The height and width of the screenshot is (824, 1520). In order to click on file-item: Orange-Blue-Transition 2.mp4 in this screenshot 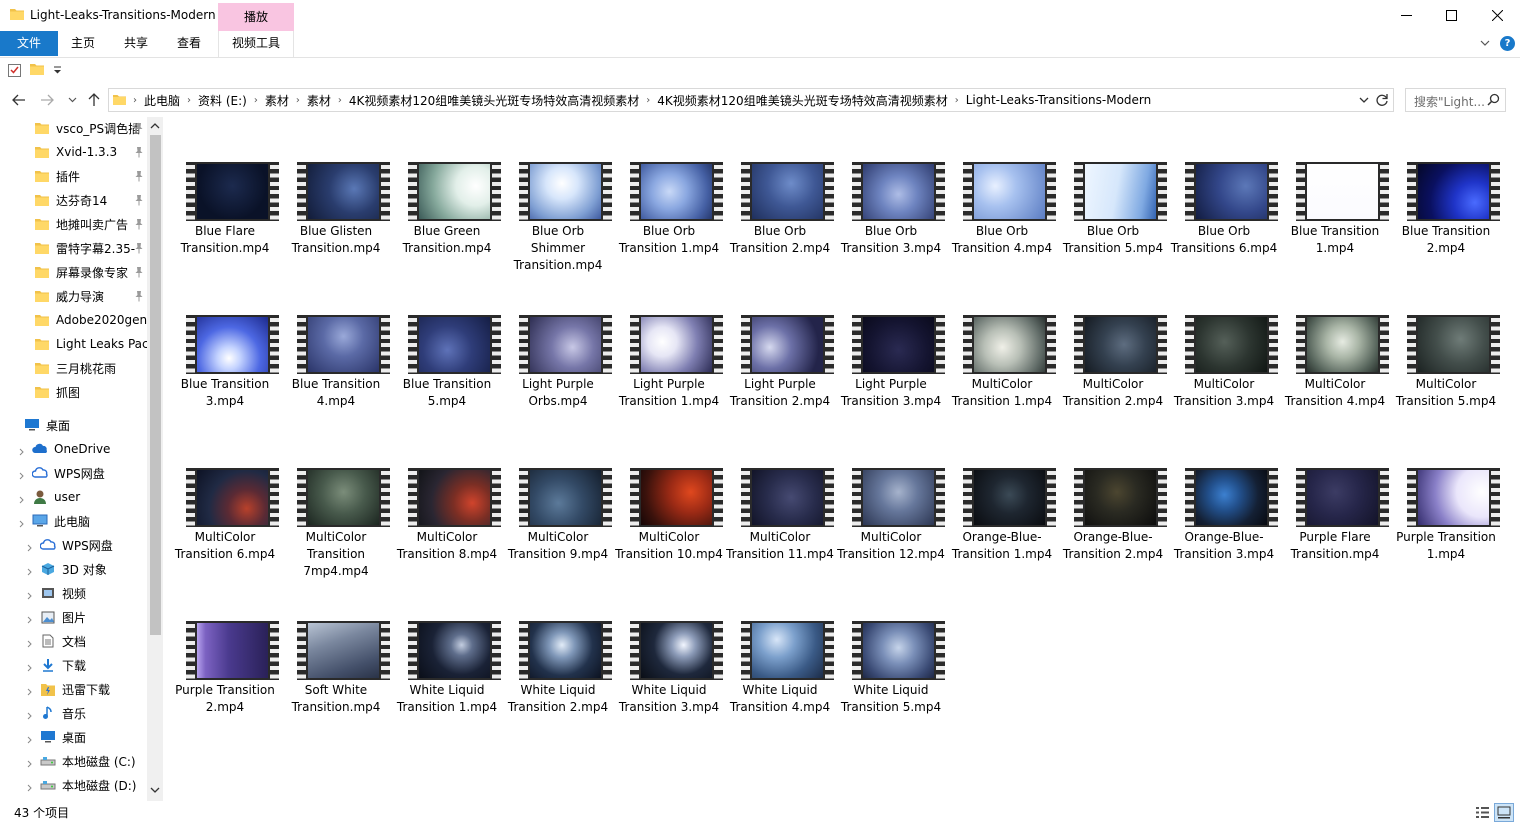, I will do `click(1113, 498)`.